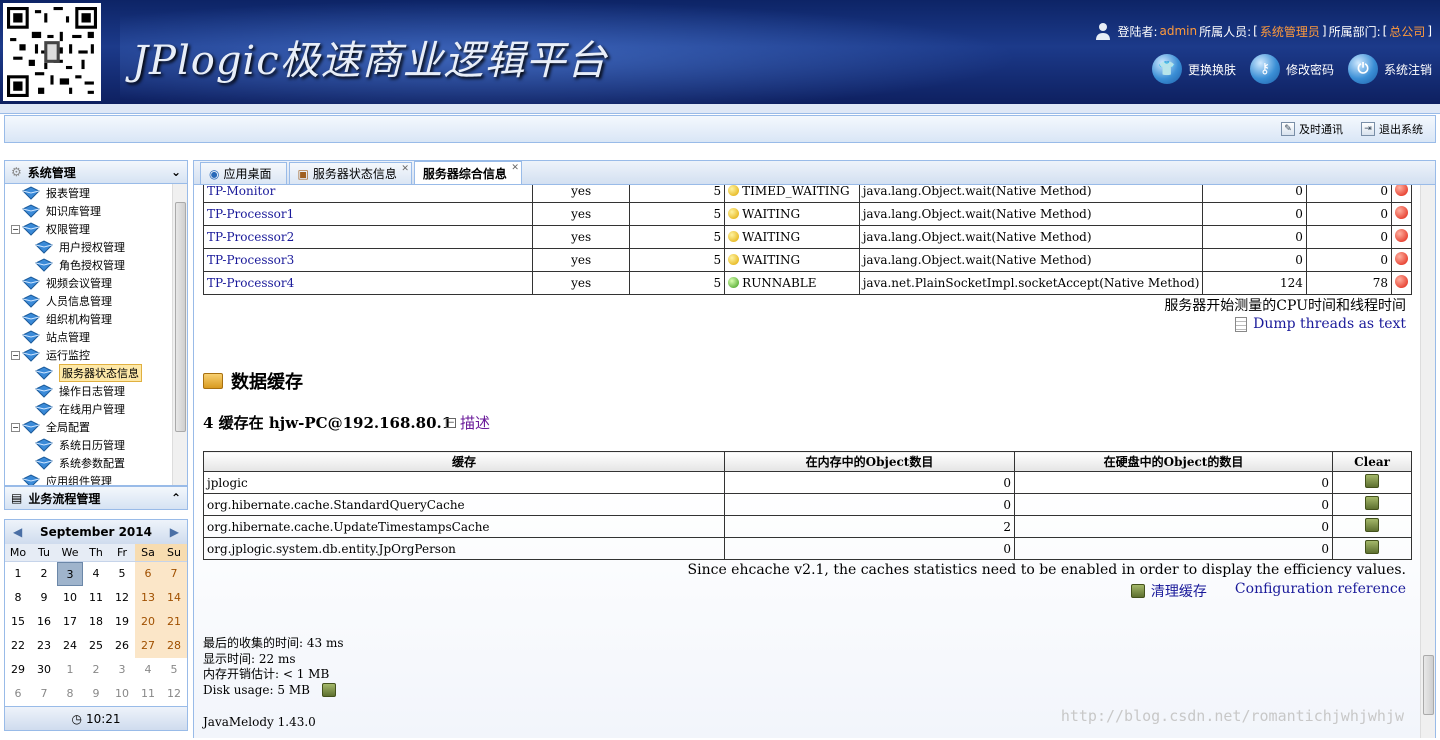 The image size is (1440, 740). What do you see at coordinates (96, 427) in the screenshot?
I see `sidebar-item: − 全局配置` at bounding box center [96, 427].